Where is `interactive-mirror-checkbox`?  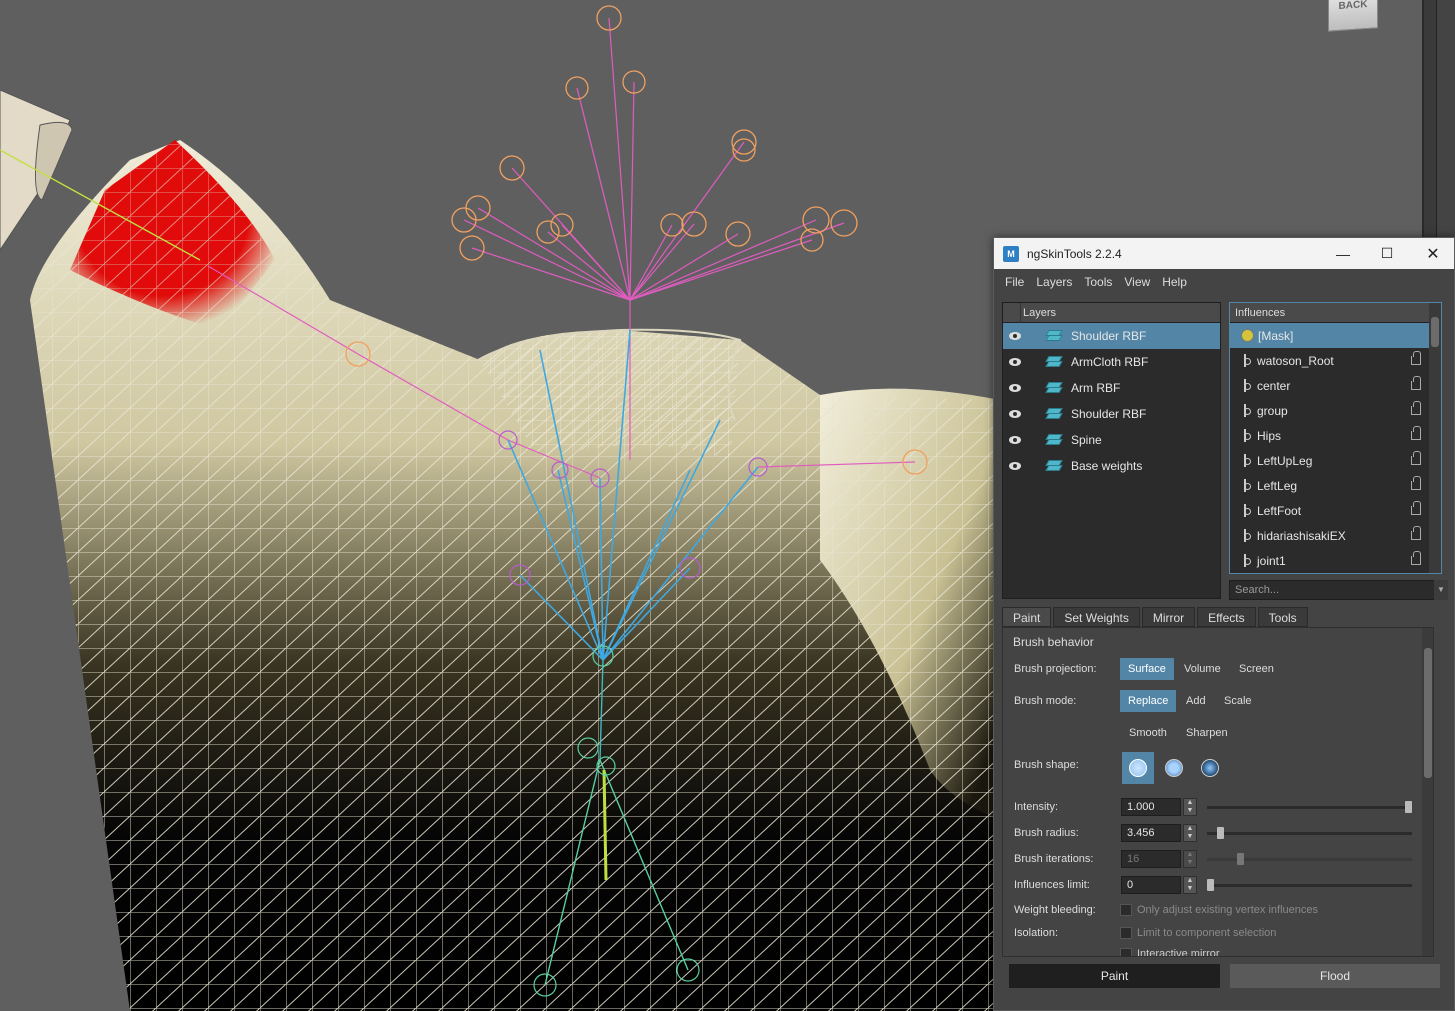
interactive-mirror-checkbox is located at coordinates (1126, 952).